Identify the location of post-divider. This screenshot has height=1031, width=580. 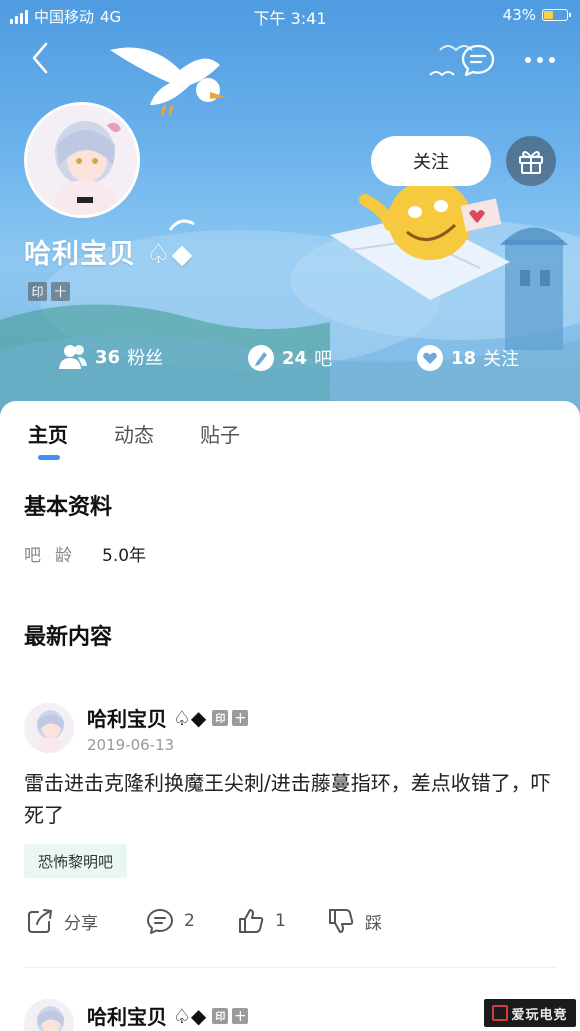
(290, 967).